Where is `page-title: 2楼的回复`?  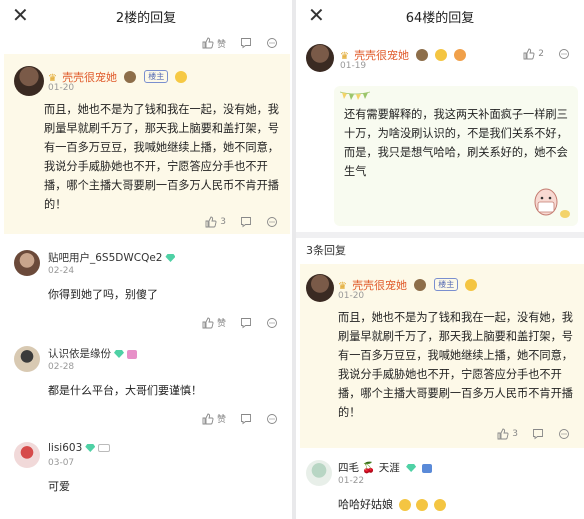 page-title: 2楼的回复 is located at coordinates (146, 18).